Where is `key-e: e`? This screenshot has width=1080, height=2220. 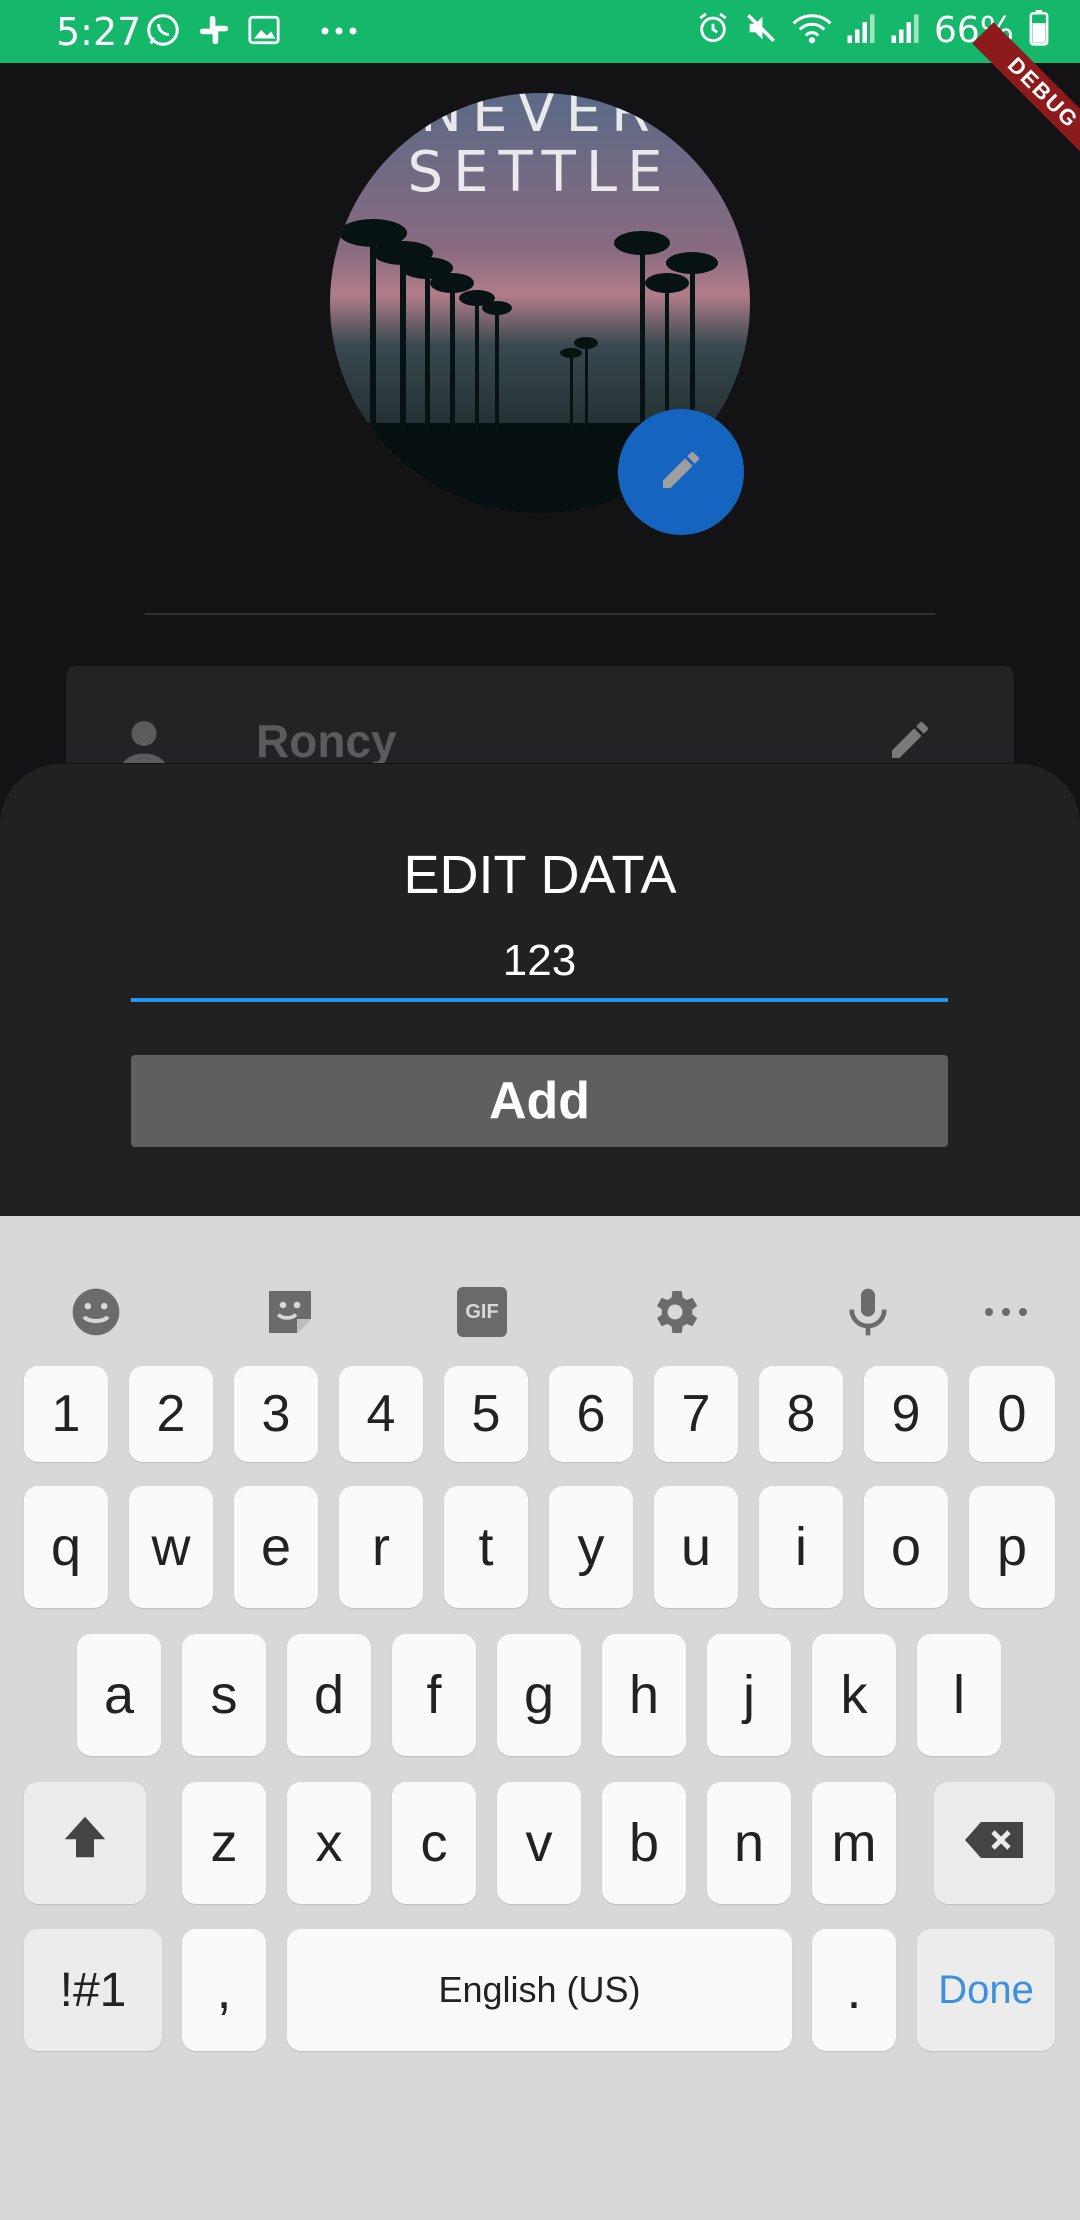
key-e: e is located at coordinates (276, 1547).